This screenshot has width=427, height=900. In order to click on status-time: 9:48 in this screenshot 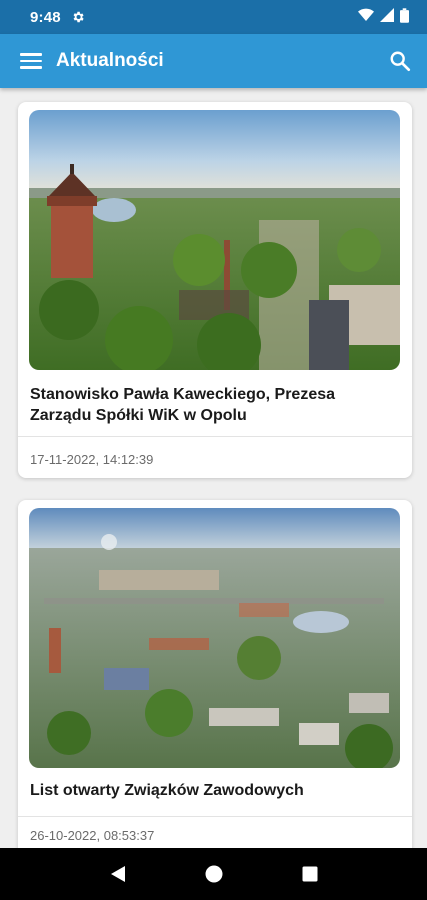, I will do `click(45, 17)`.